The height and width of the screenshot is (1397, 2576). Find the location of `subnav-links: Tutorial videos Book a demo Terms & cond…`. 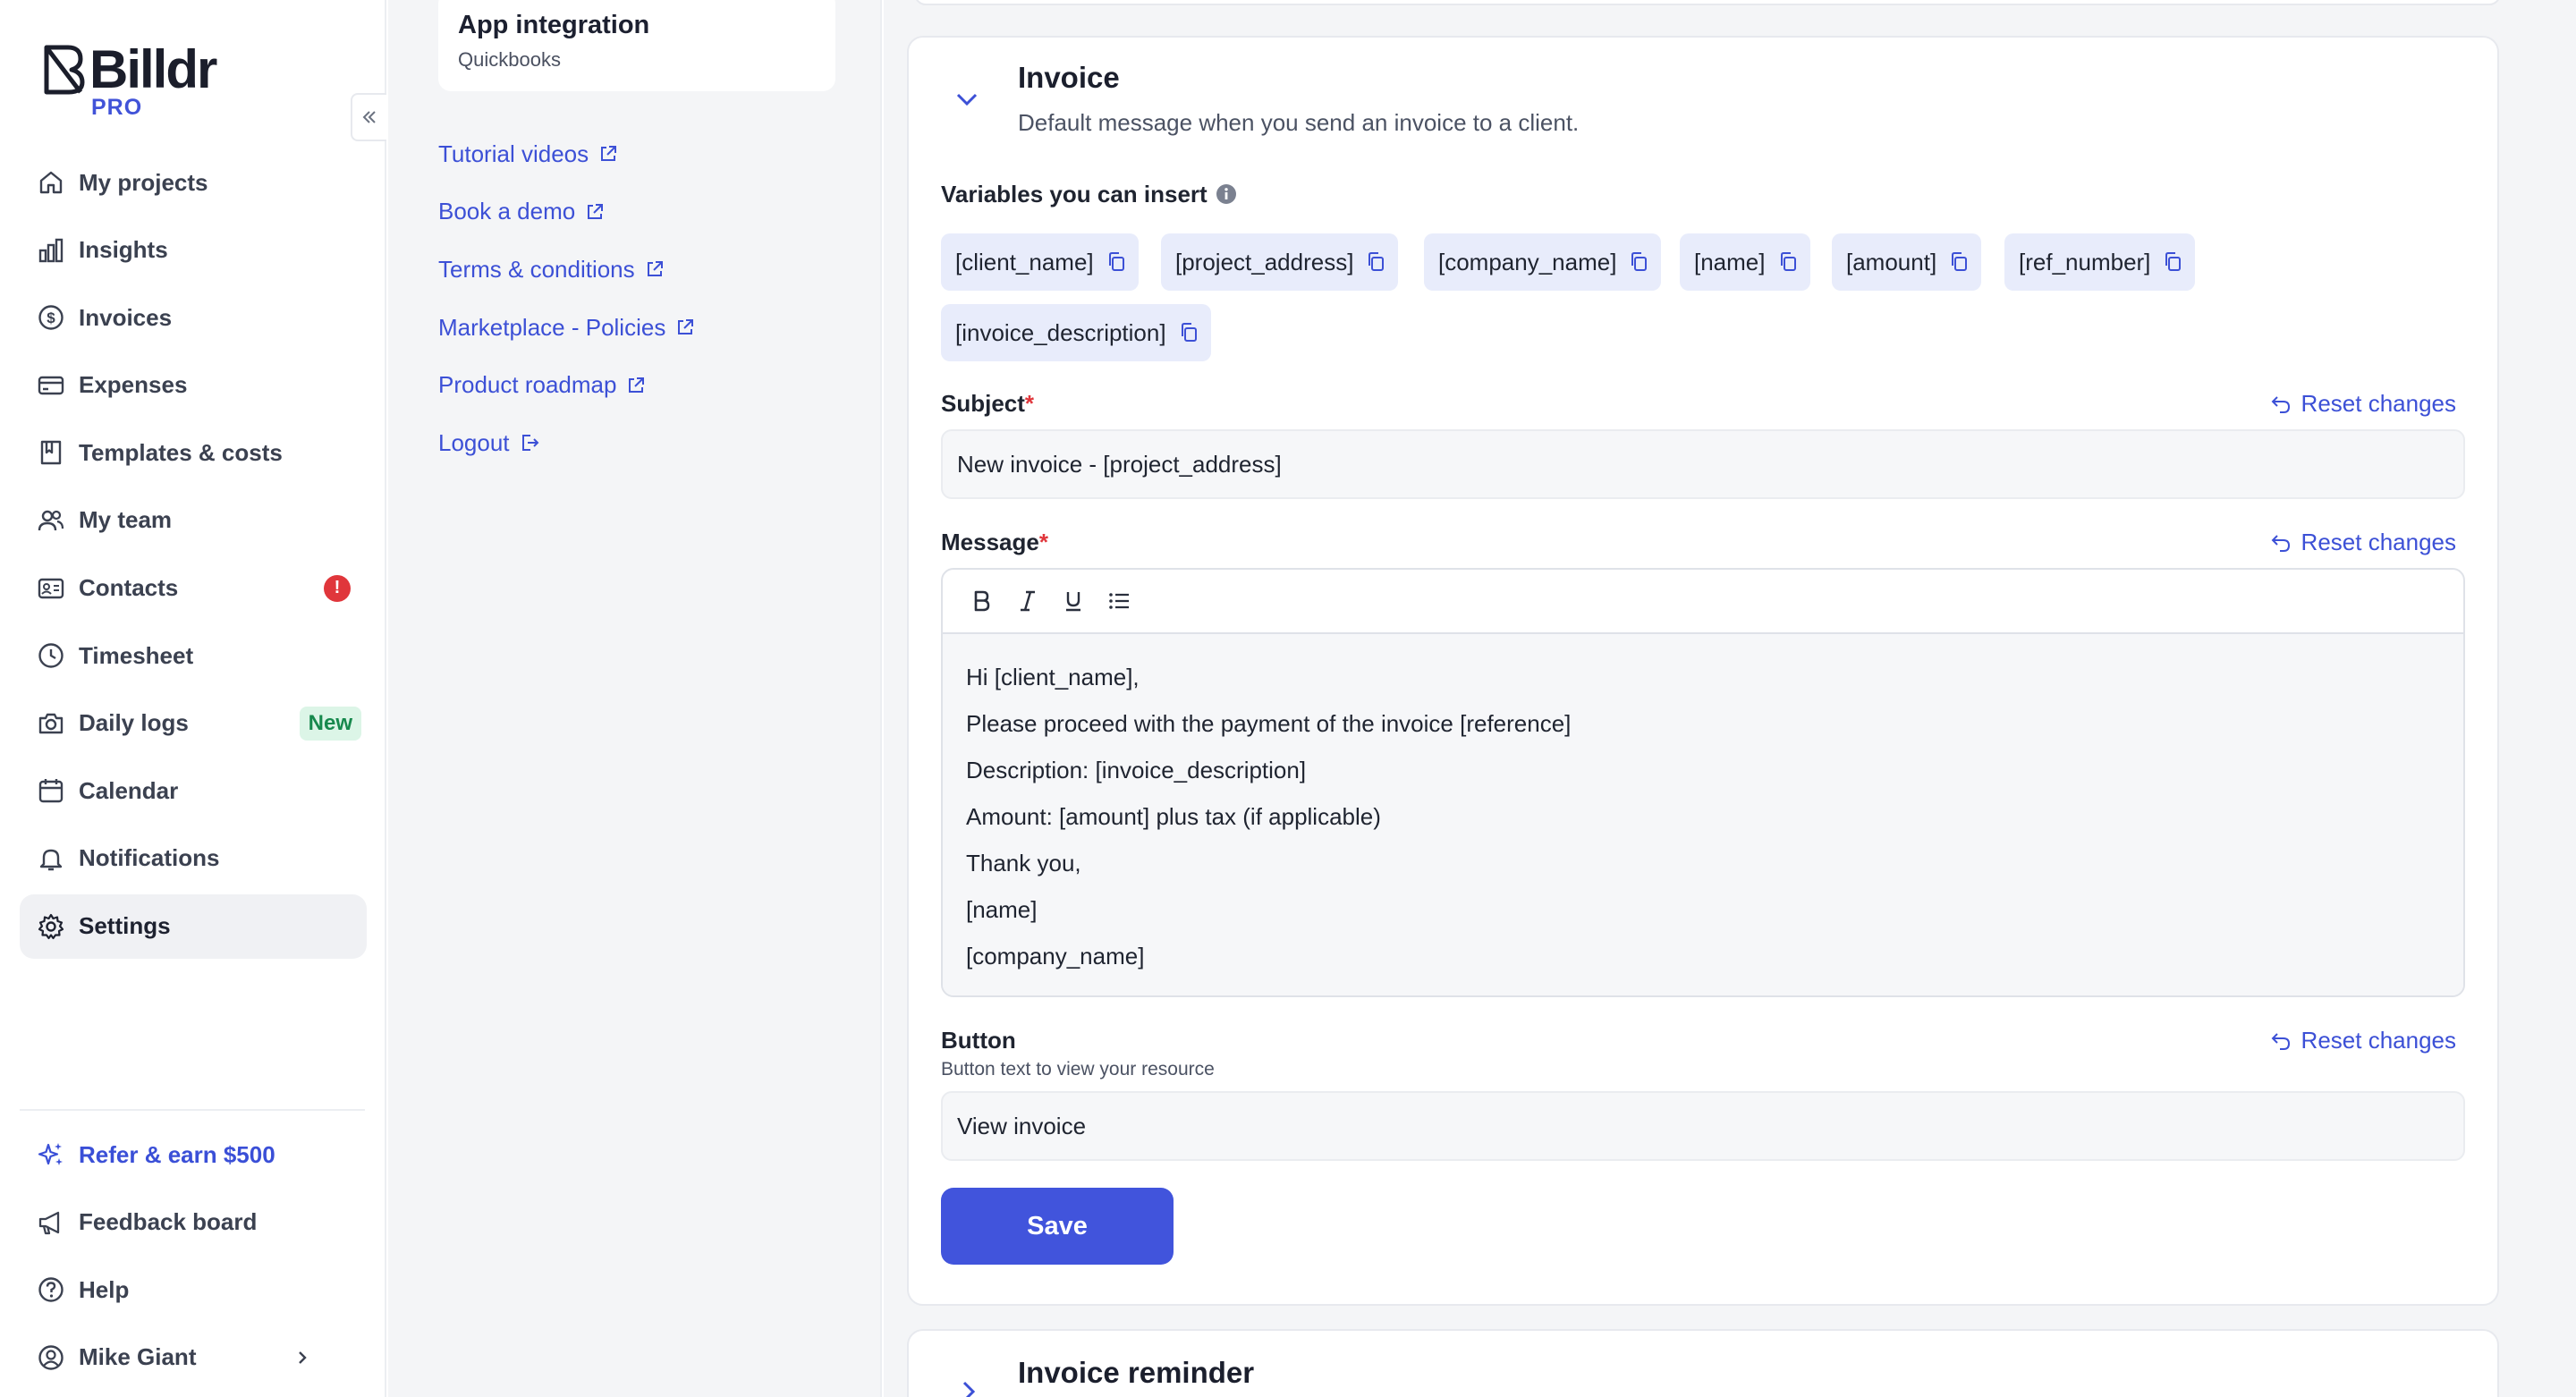

subnav-links: Tutorial videos Book a demo Terms & cond… is located at coordinates (567, 298).